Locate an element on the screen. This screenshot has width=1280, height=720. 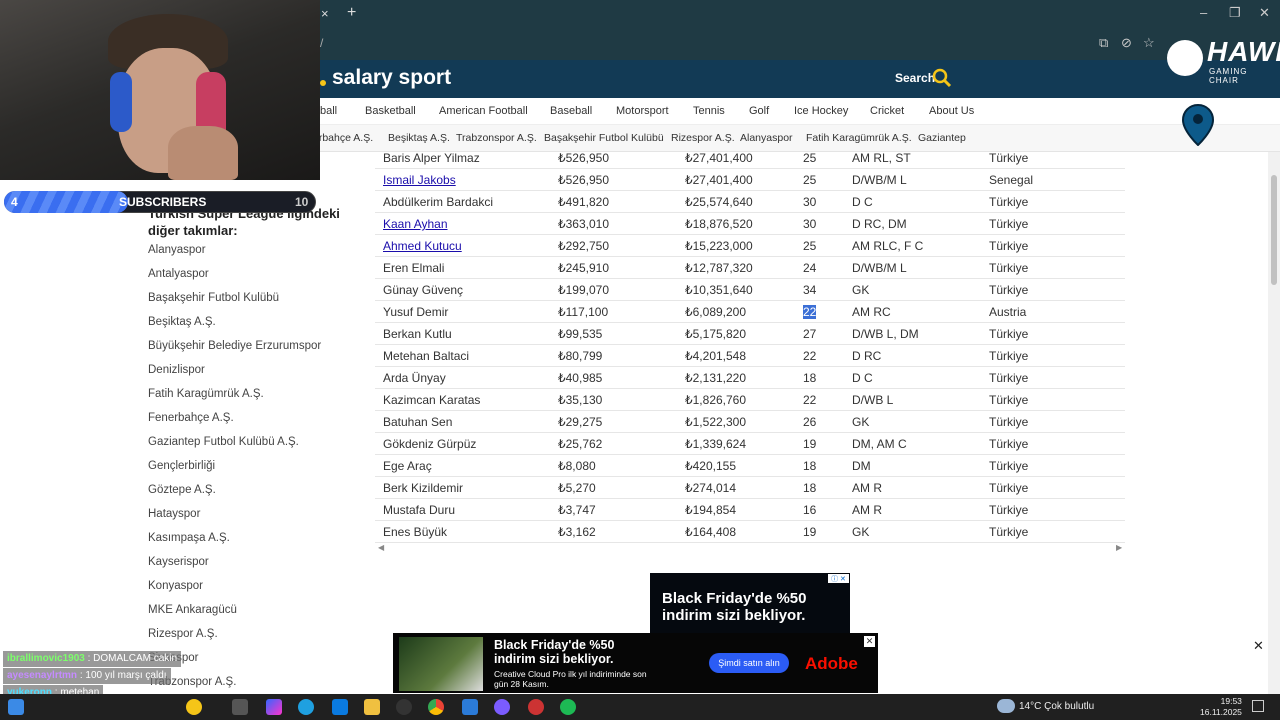
star-icon: ☆ is located at coordinates (1149, 43).